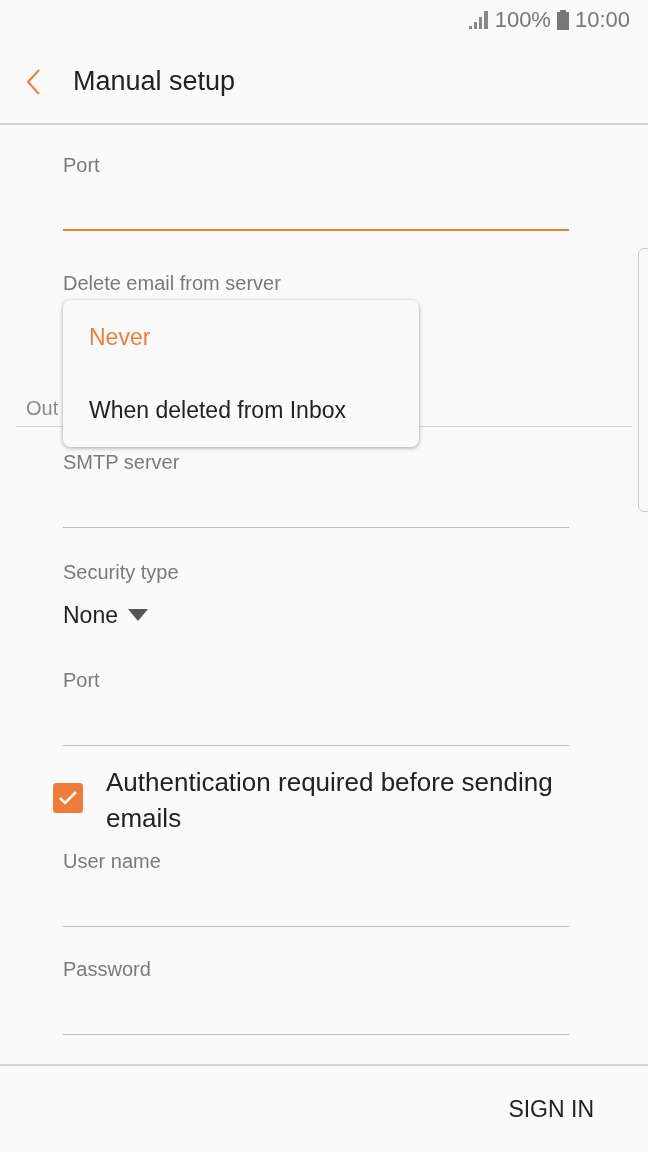 This screenshot has height=1152, width=648. I want to click on field-label: Security type, so click(121, 572).